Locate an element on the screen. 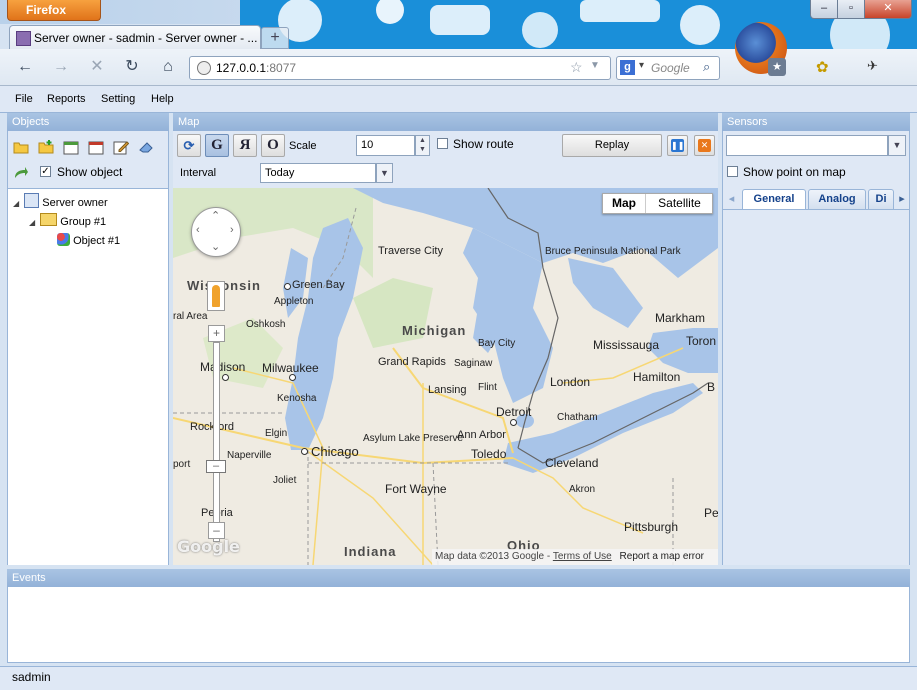 Image resolution: width=917 pixels, height=690 pixels. street-view-pegman is located at coordinates (216, 296).